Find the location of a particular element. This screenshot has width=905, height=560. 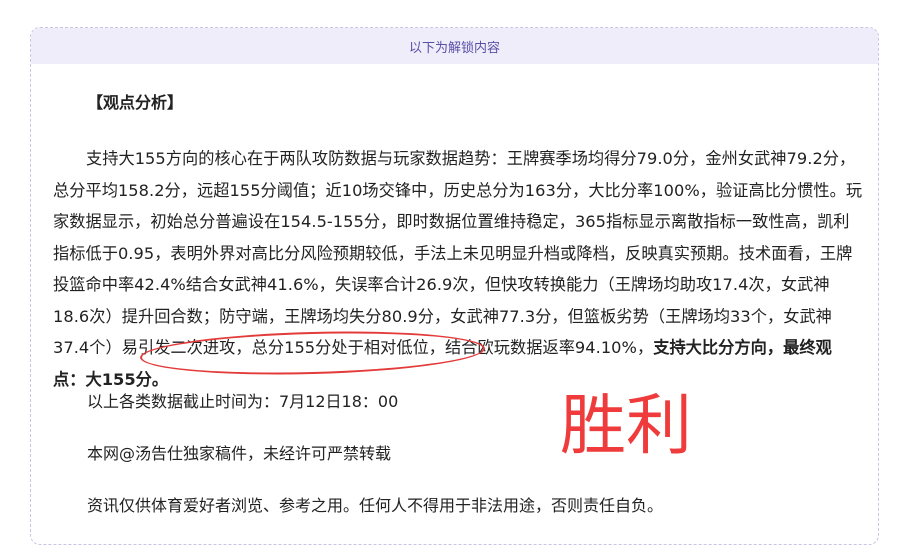

unlock-banner-text: 以下为解锁内容 is located at coordinates (454, 48).